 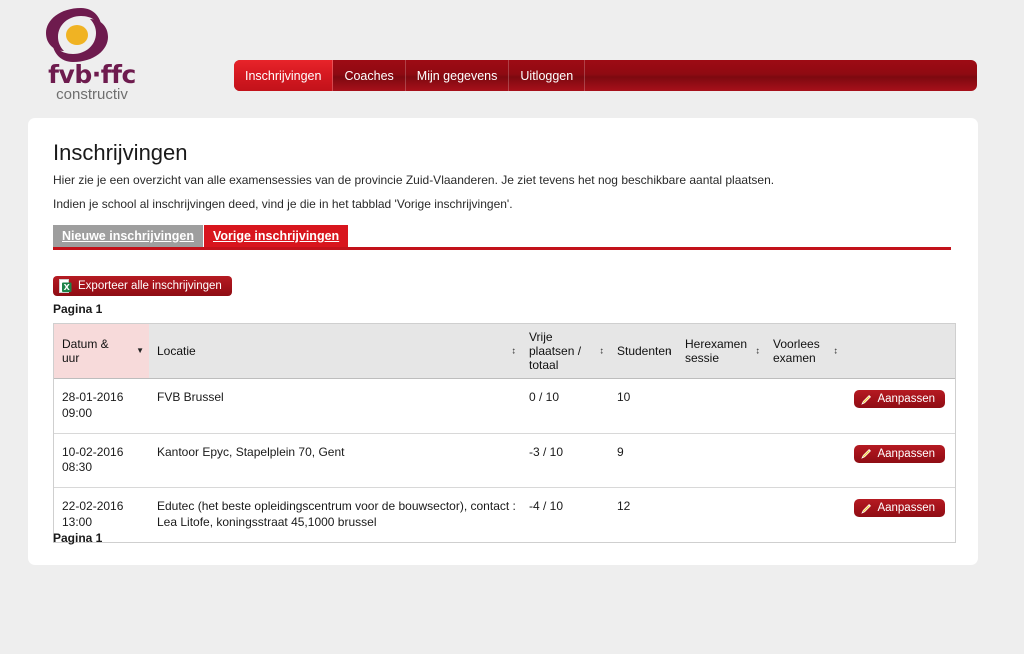 What do you see at coordinates (624, 506) in the screenshot?
I see `cell-studenten: 12` at bounding box center [624, 506].